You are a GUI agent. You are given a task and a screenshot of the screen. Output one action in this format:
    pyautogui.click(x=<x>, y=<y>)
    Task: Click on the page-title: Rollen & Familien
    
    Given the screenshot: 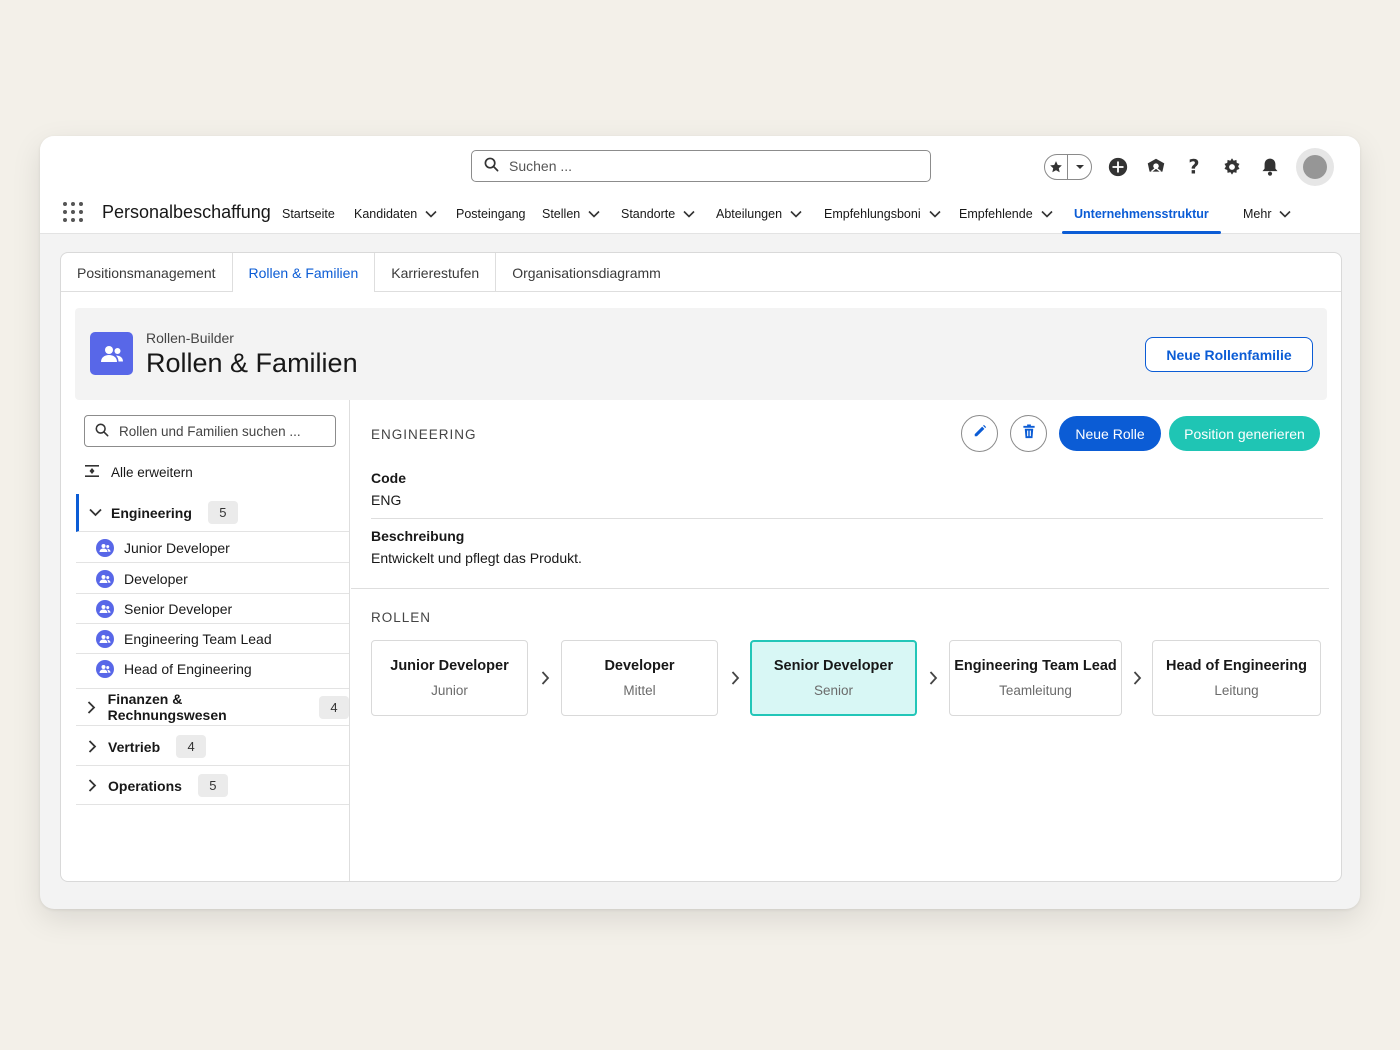 What is the action you would take?
    pyautogui.click(x=252, y=363)
    